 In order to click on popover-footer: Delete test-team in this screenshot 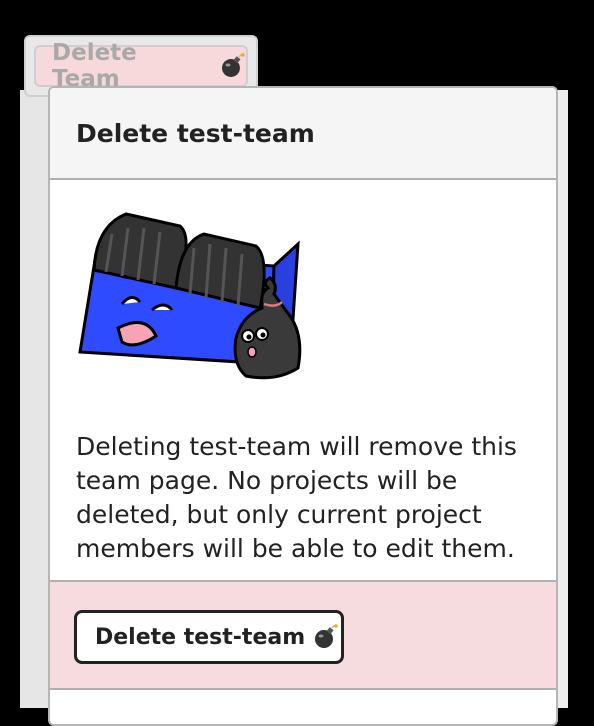, I will do `click(303, 635)`.